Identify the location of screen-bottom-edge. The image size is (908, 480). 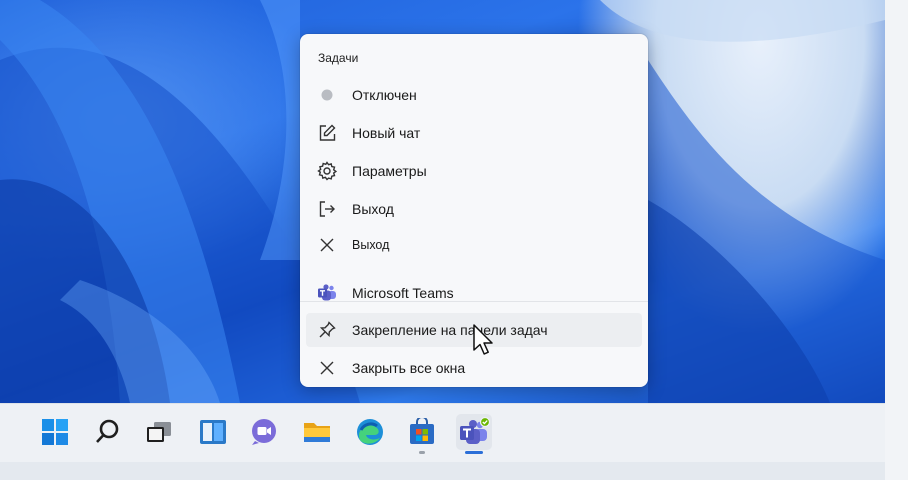
(442, 471).